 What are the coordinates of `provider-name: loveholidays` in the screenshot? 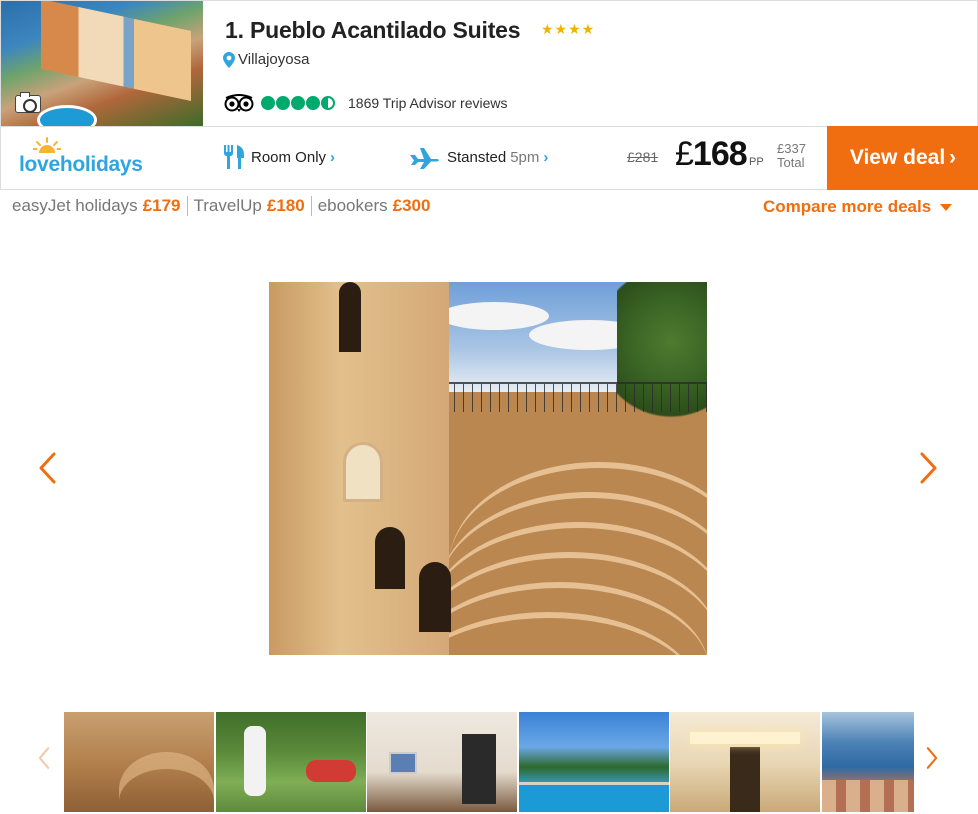 It's located at (81, 164).